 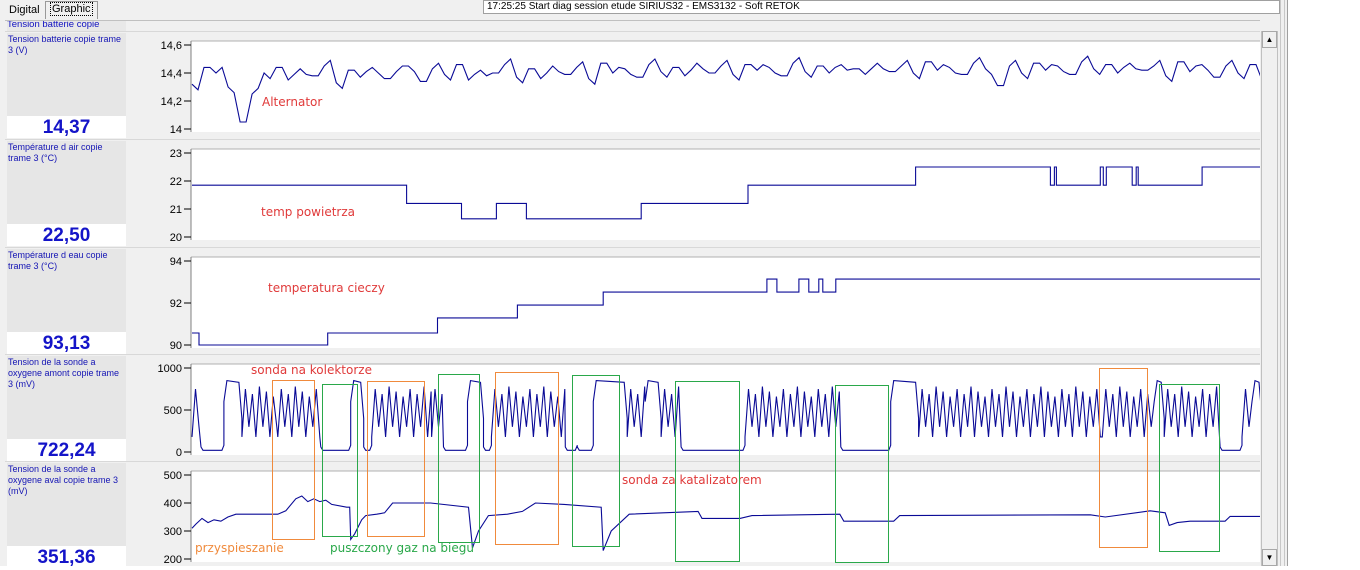 I want to click on scroll-down-button: ▼, so click(x=1269, y=557).